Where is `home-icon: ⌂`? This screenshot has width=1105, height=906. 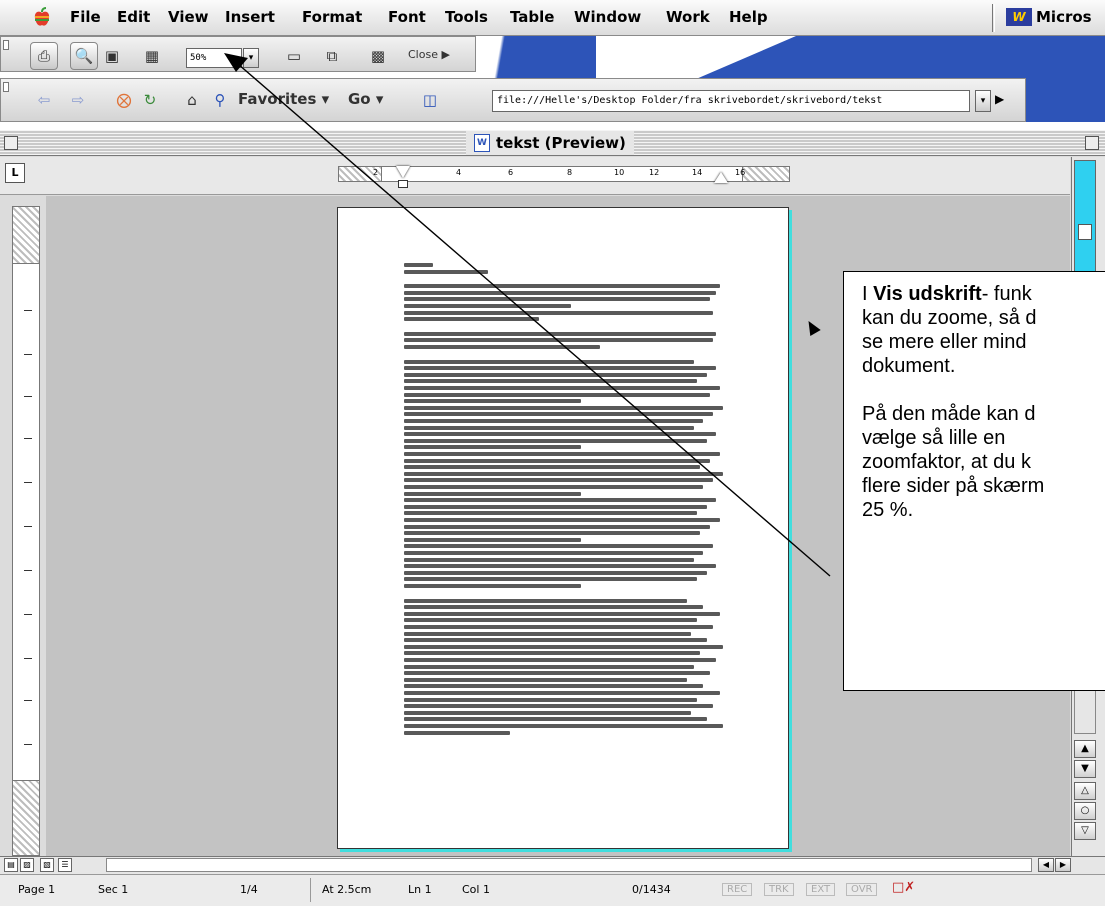 home-icon: ⌂ is located at coordinates (192, 100).